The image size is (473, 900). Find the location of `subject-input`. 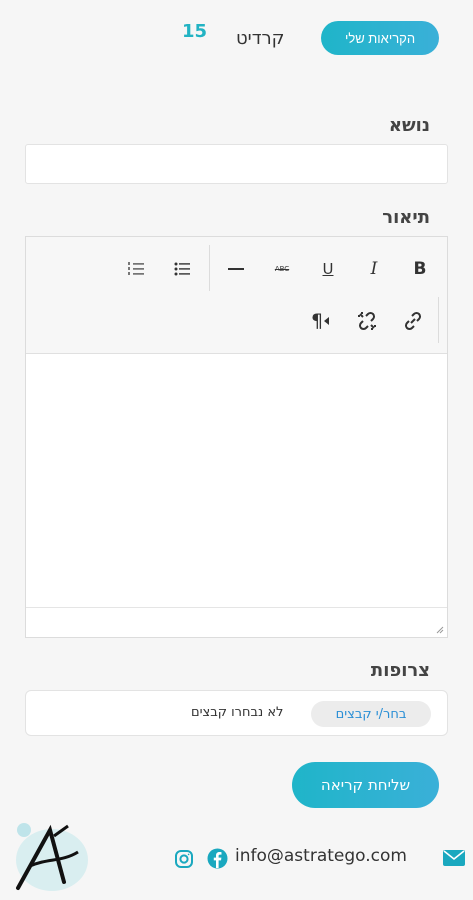

subject-input is located at coordinates (236, 164).